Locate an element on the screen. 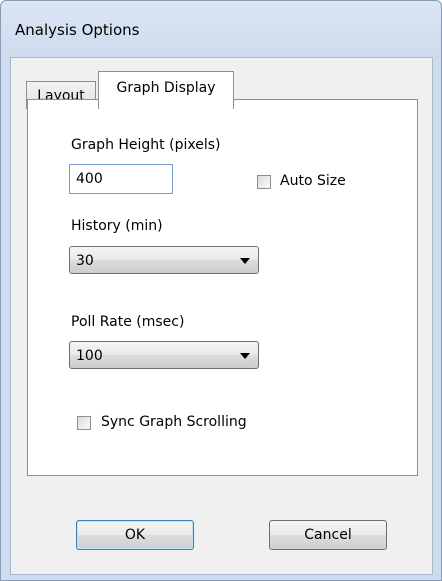 This screenshot has height=581, width=442. tab-label: Graph Display is located at coordinates (166, 88).